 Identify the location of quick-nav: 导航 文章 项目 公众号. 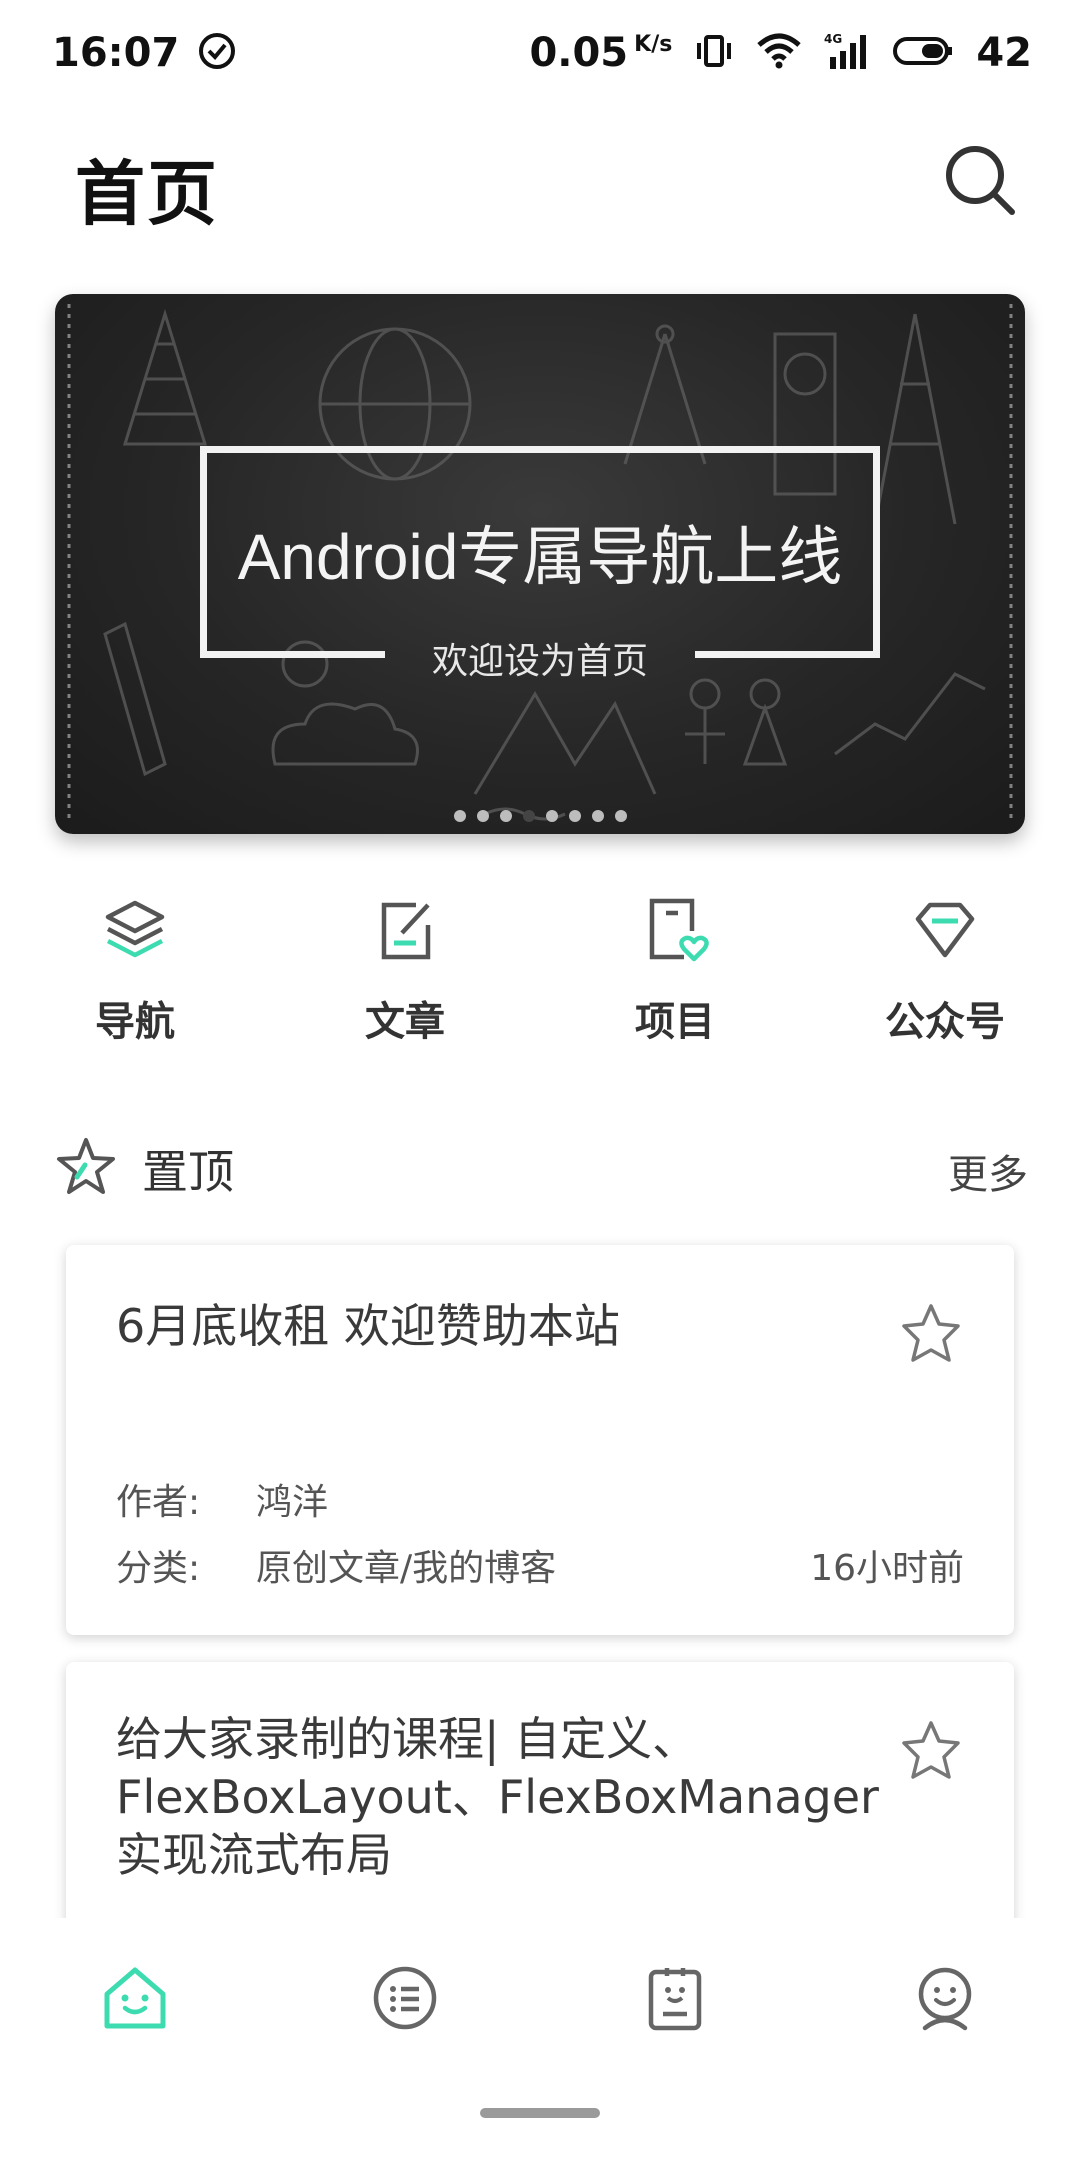
(540, 980).